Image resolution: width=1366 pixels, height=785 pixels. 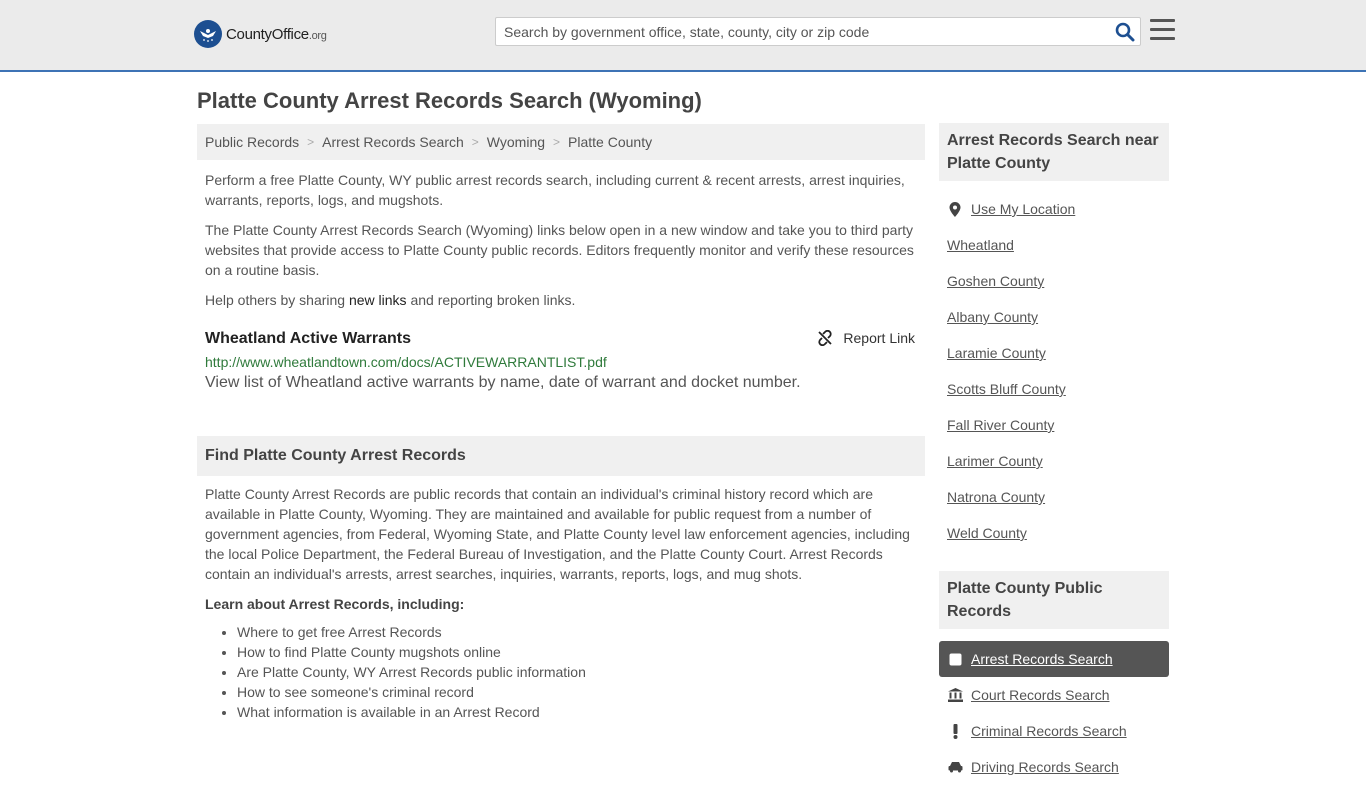 I want to click on sidebar-item-use-my-location: Use My Location, so click(x=1054, y=209).